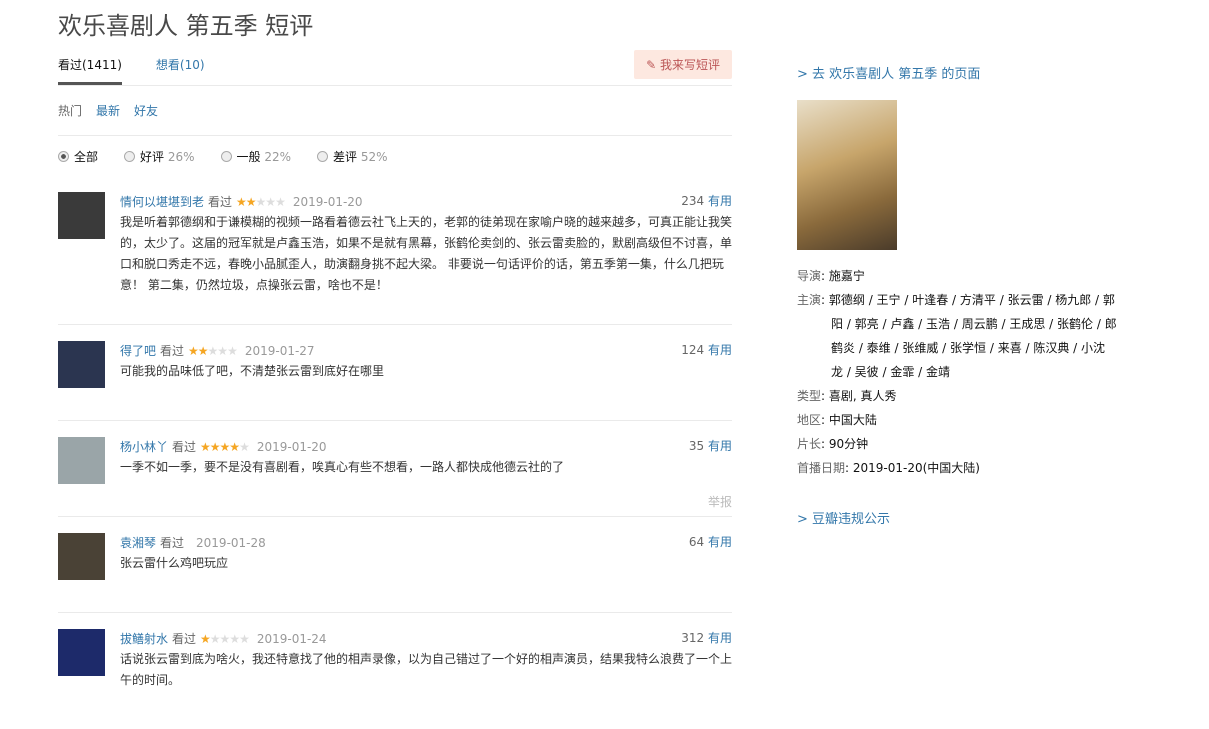 This screenshot has width=1209, height=729. What do you see at coordinates (90, 67) in the screenshot?
I see `tab-watched: 看过(1411)` at bounding box center [90, 67].